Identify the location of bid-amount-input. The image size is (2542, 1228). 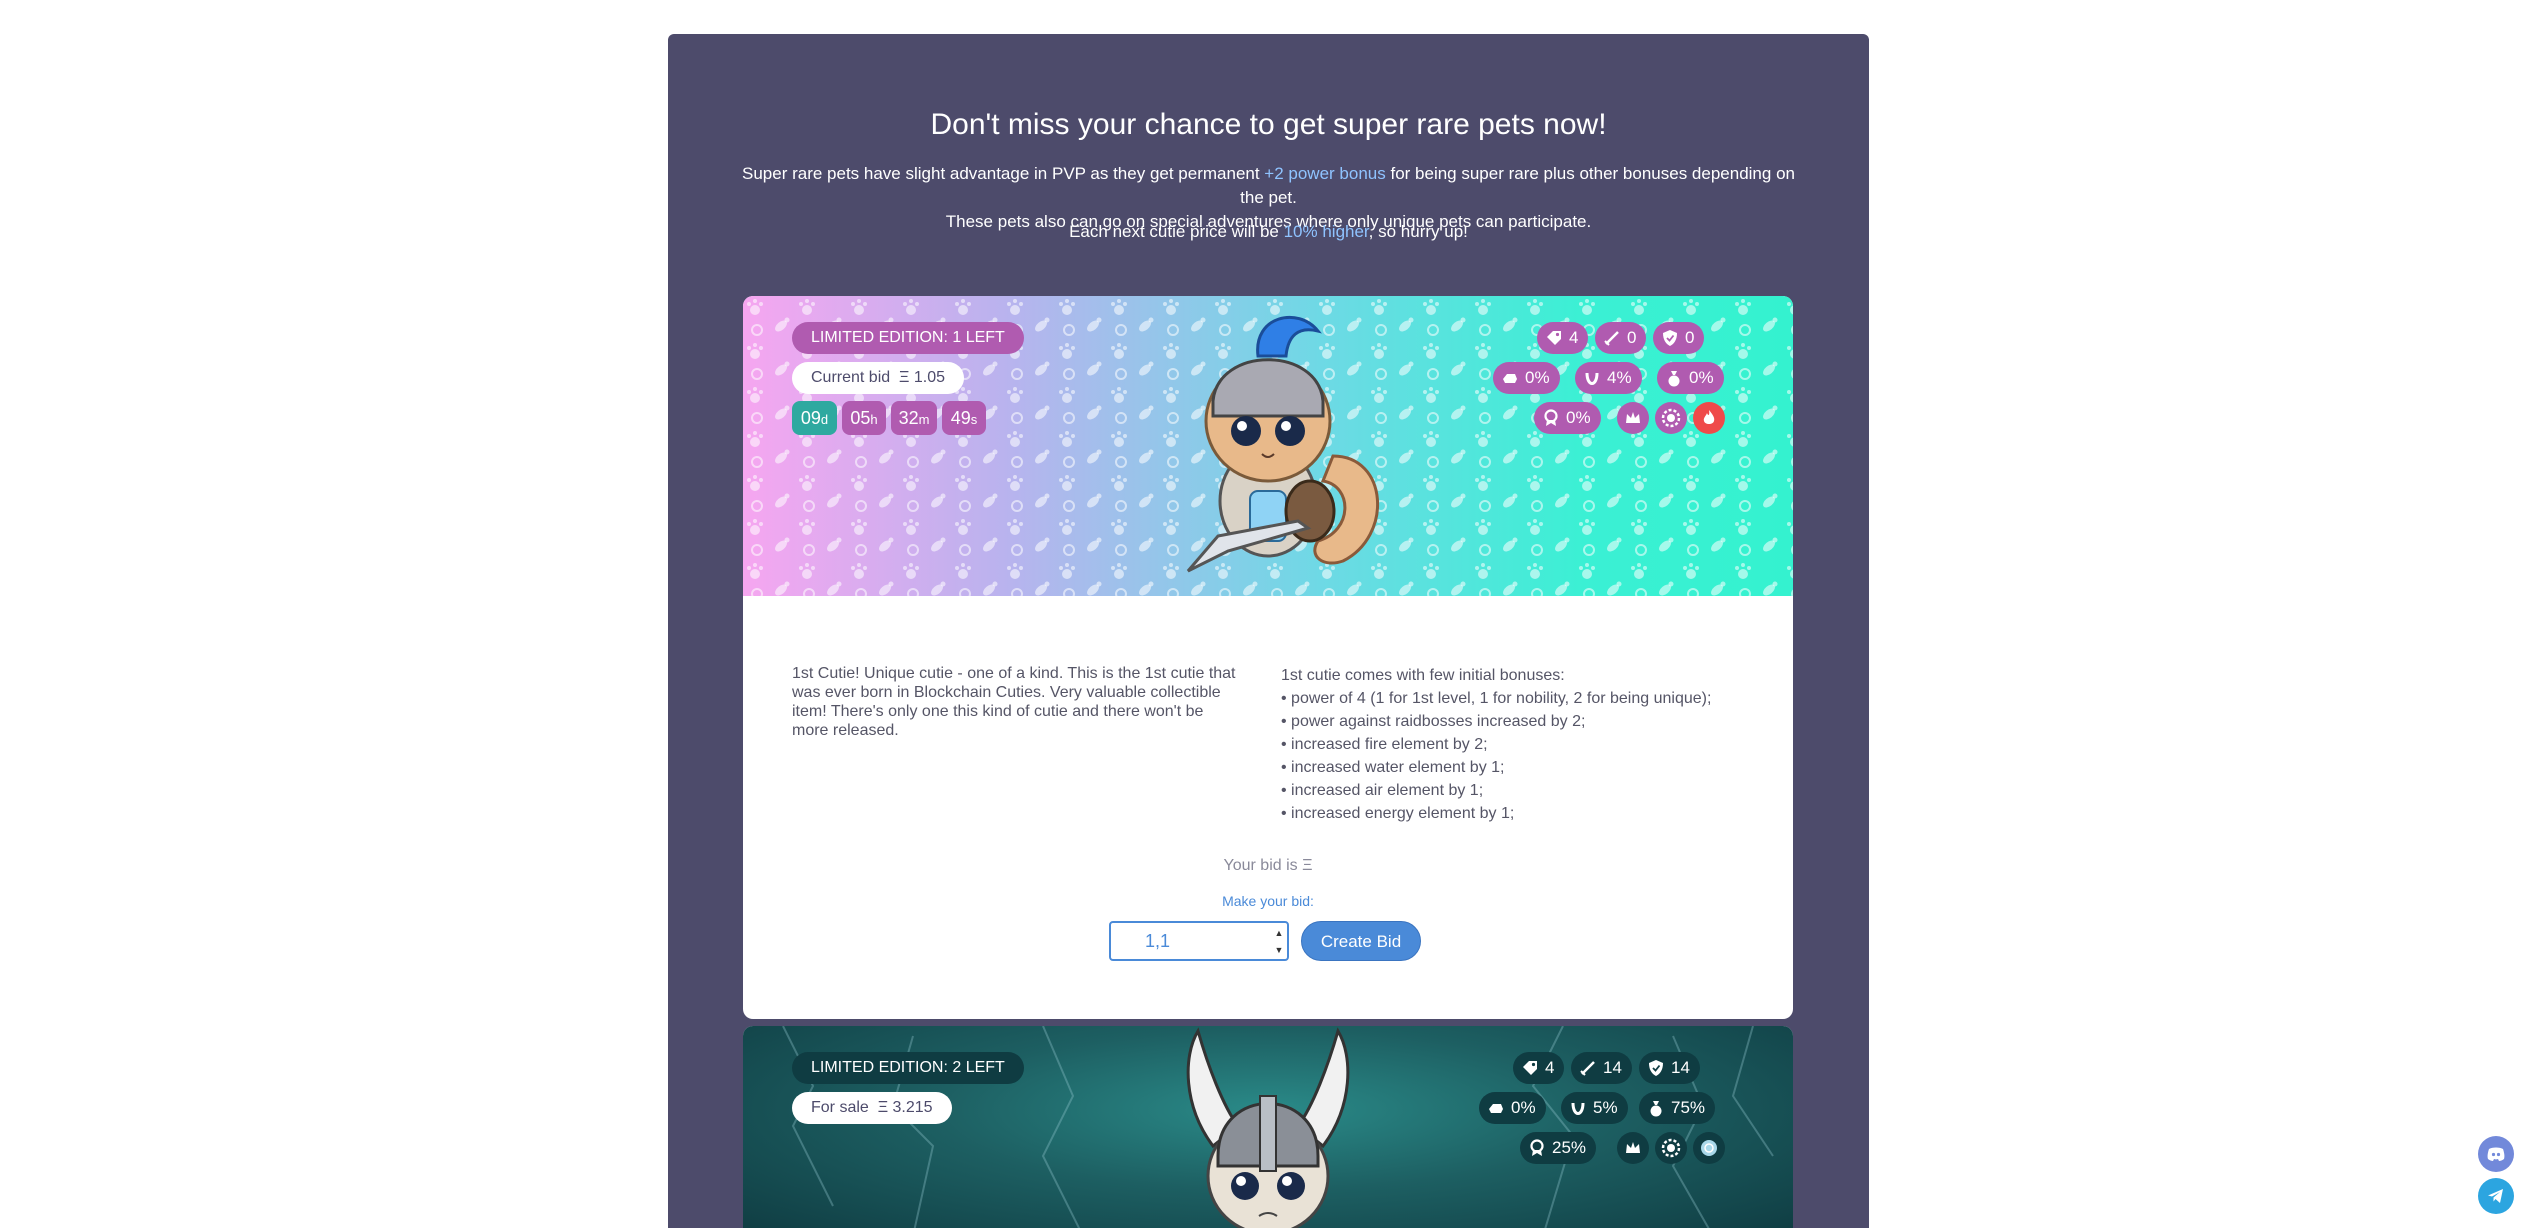
(1199, 941).